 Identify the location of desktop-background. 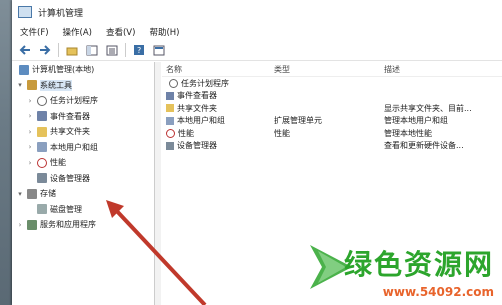
(6, 152).